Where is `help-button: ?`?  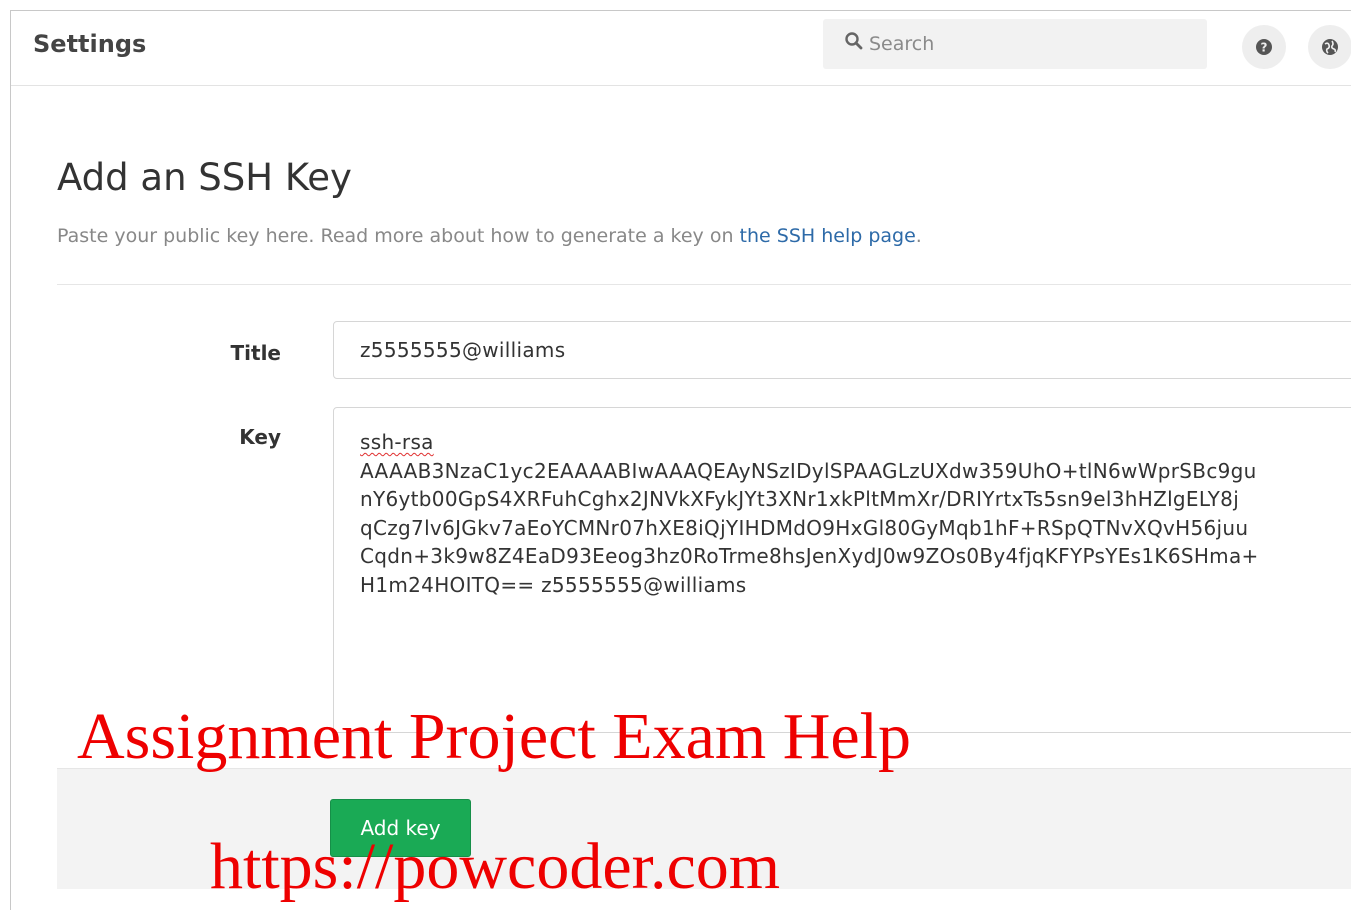
help-button: ? is located at coordinates (1264, 47).